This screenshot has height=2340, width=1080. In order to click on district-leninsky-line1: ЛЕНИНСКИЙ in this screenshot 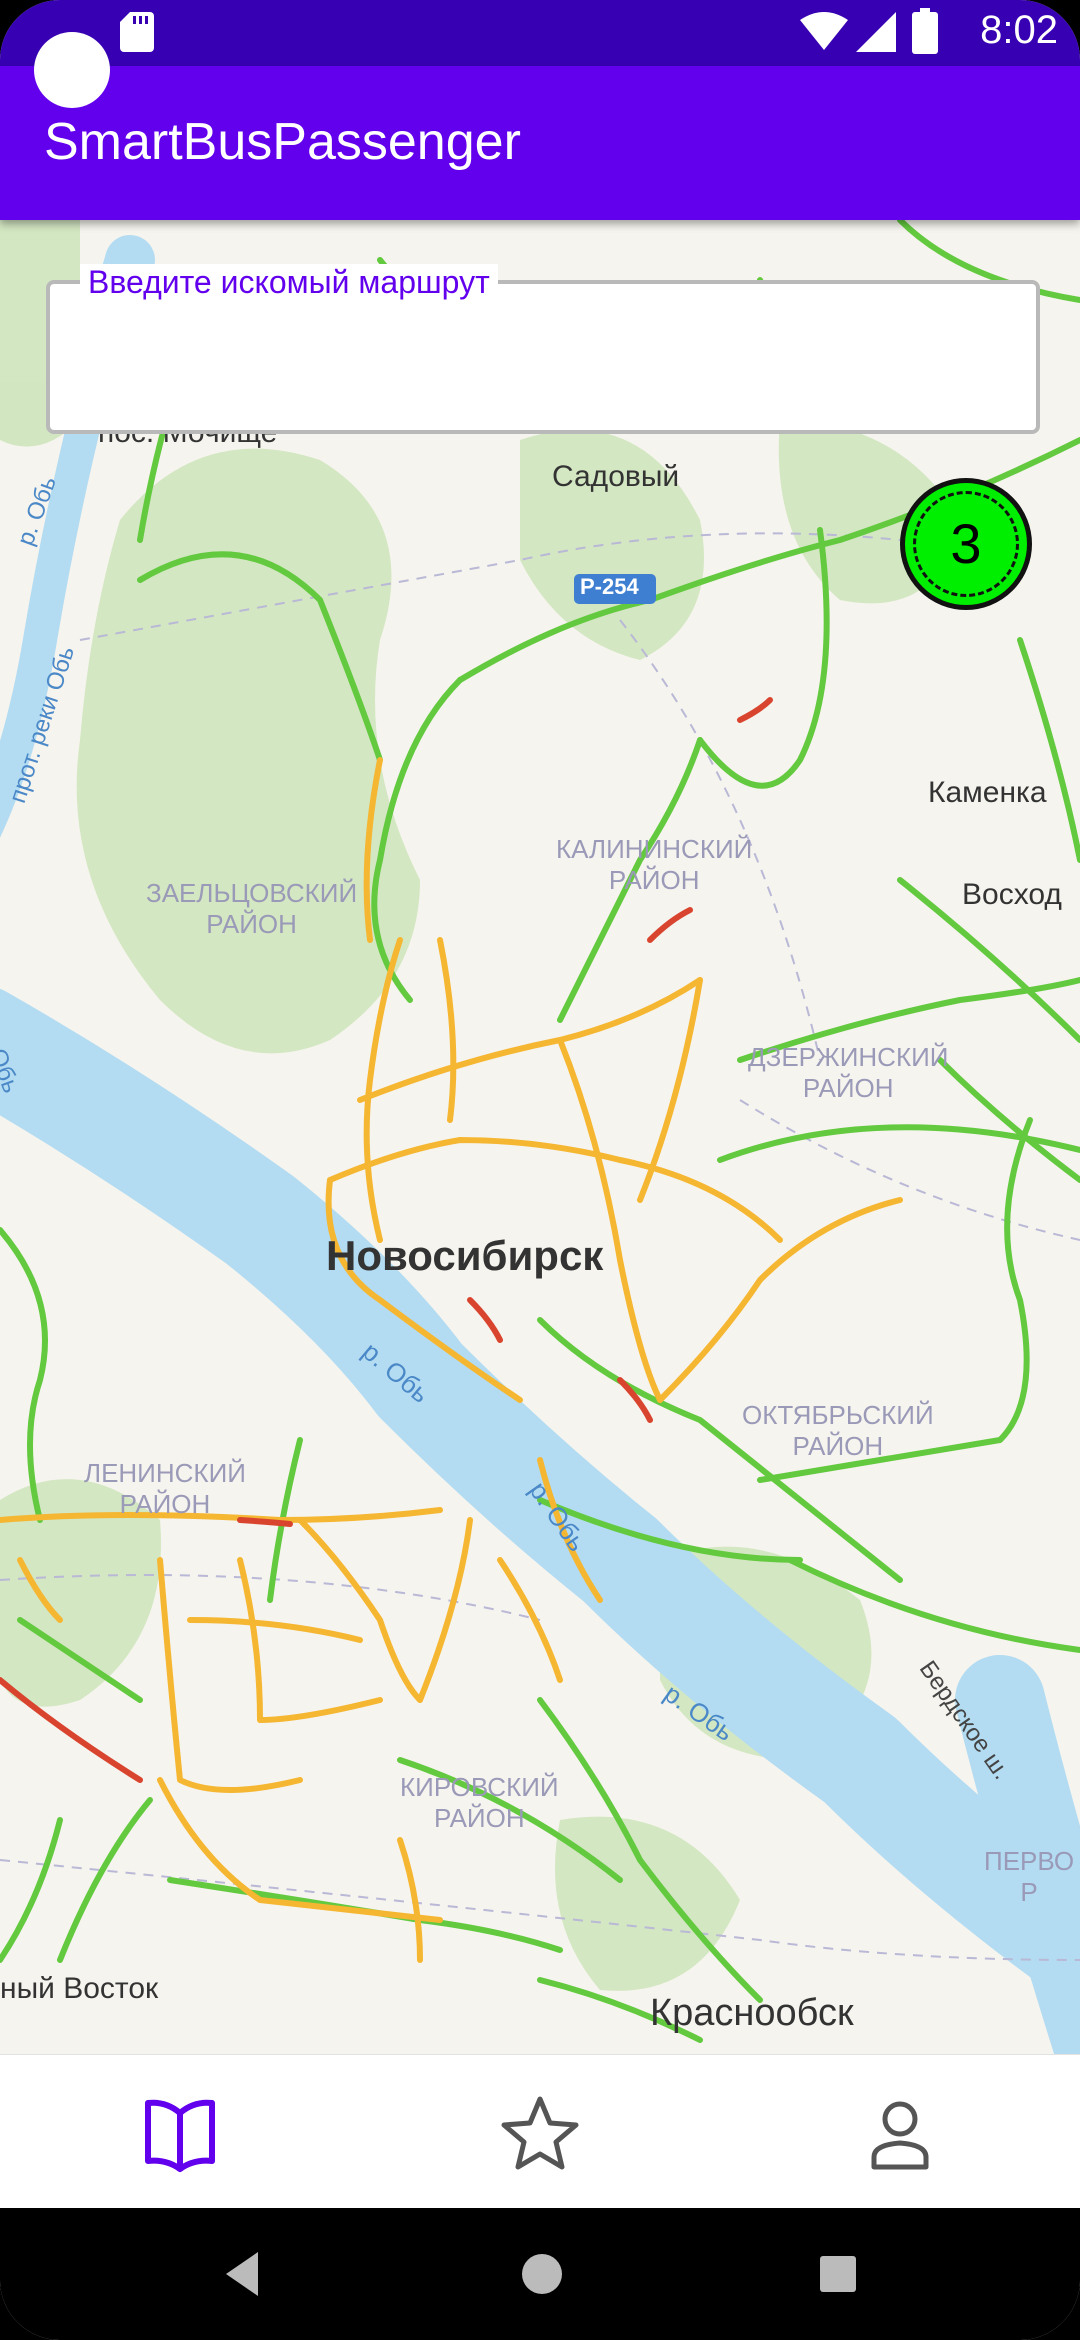, I will do `click(165, 1473)`.